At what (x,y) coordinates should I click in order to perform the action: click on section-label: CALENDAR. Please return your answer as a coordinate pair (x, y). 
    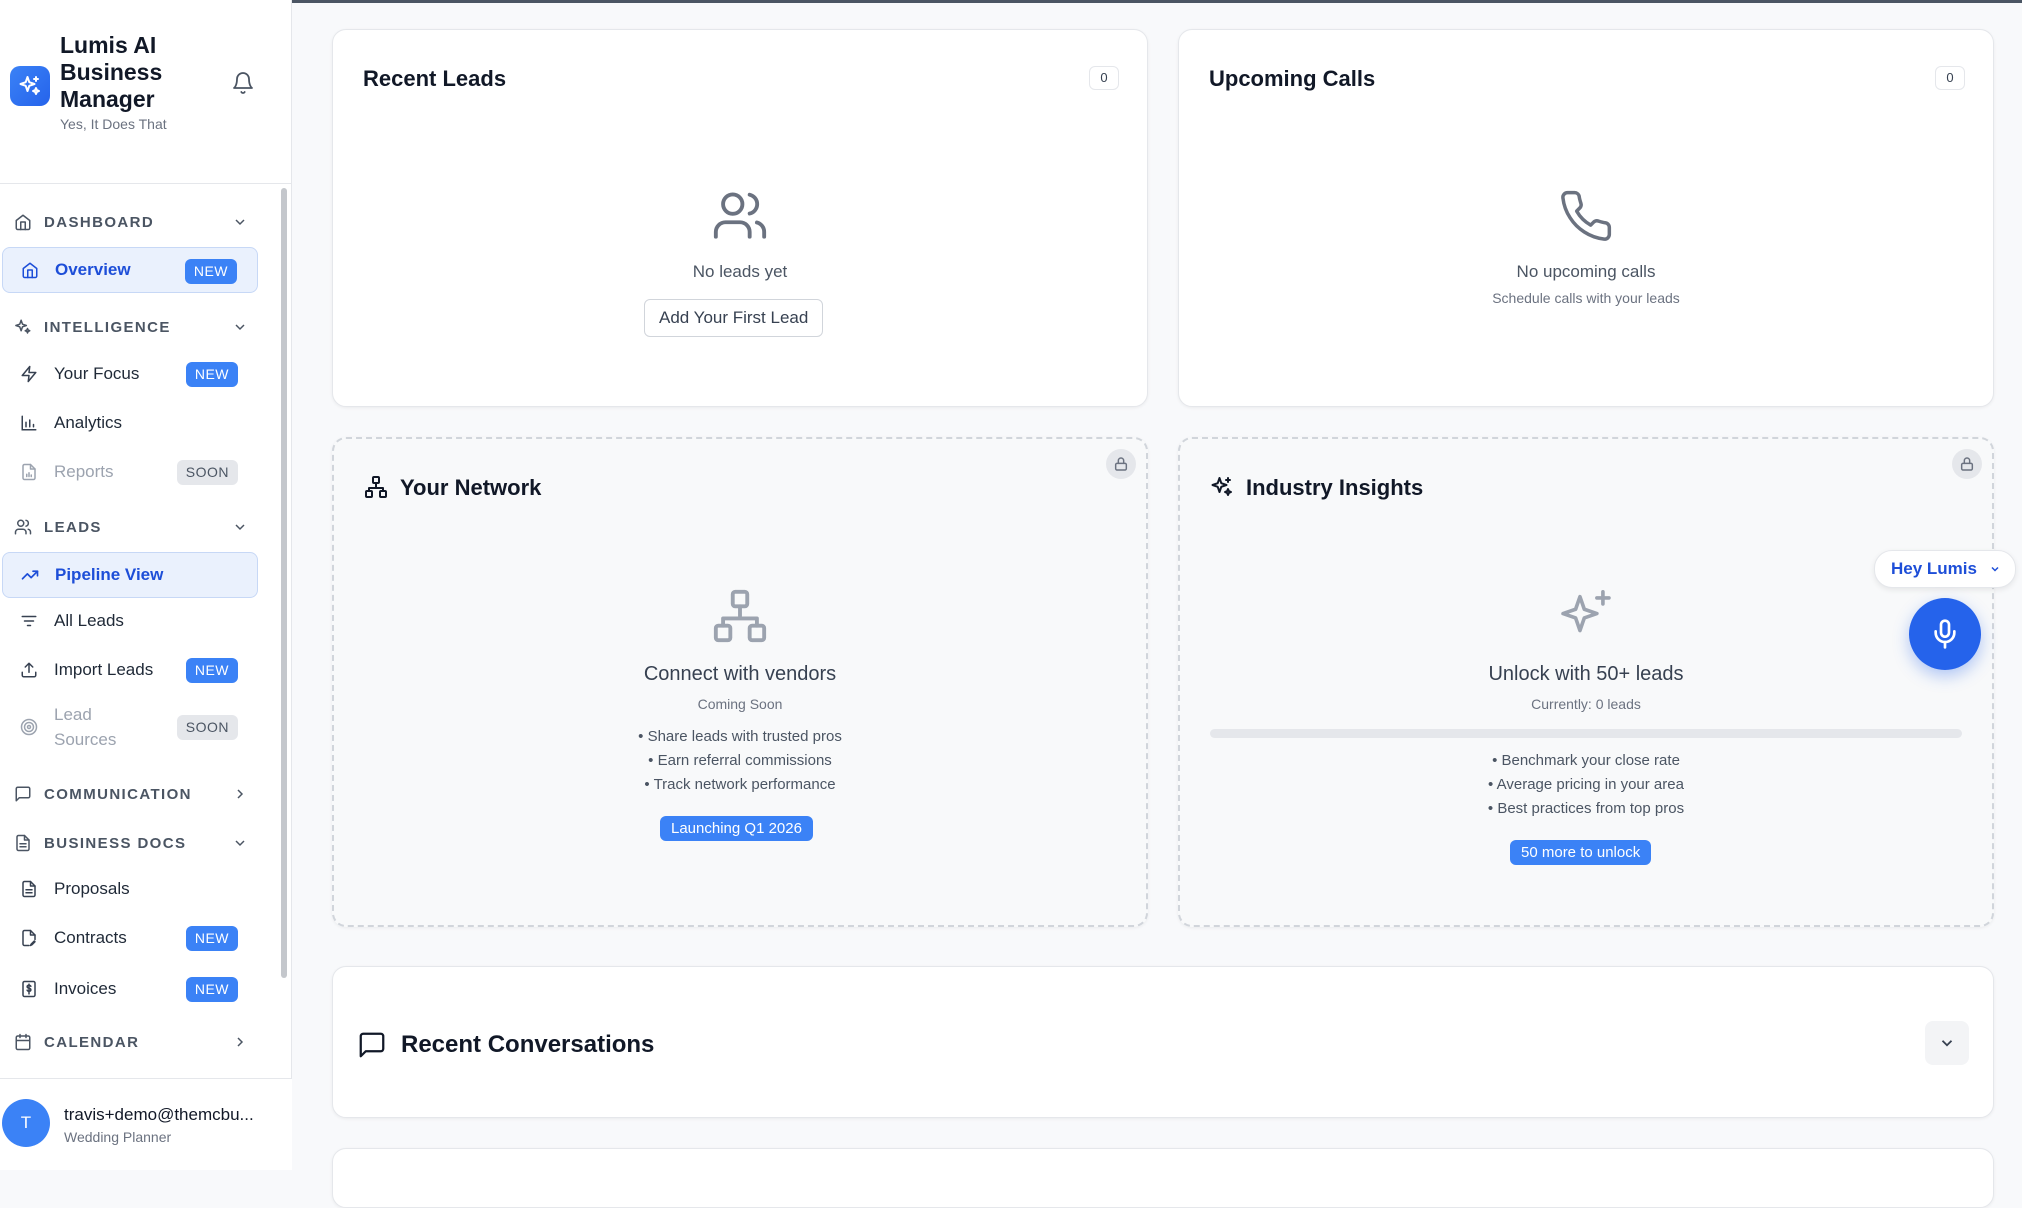
    Looking at the image, I should click on (92, 1042).